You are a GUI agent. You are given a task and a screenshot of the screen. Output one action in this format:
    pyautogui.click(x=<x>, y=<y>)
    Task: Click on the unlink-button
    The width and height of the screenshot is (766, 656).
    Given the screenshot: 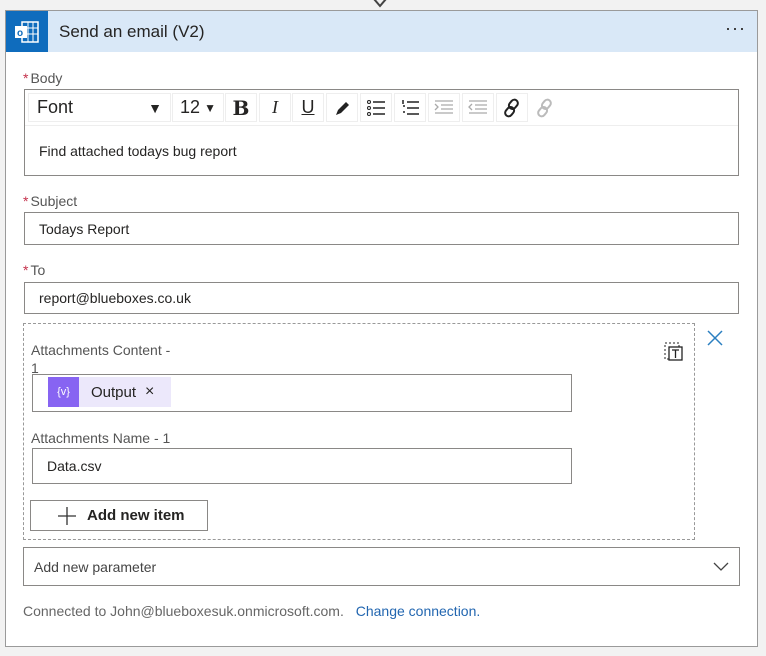 What is the action you would take?
    pyautogui.click(x=545, y=107)
    